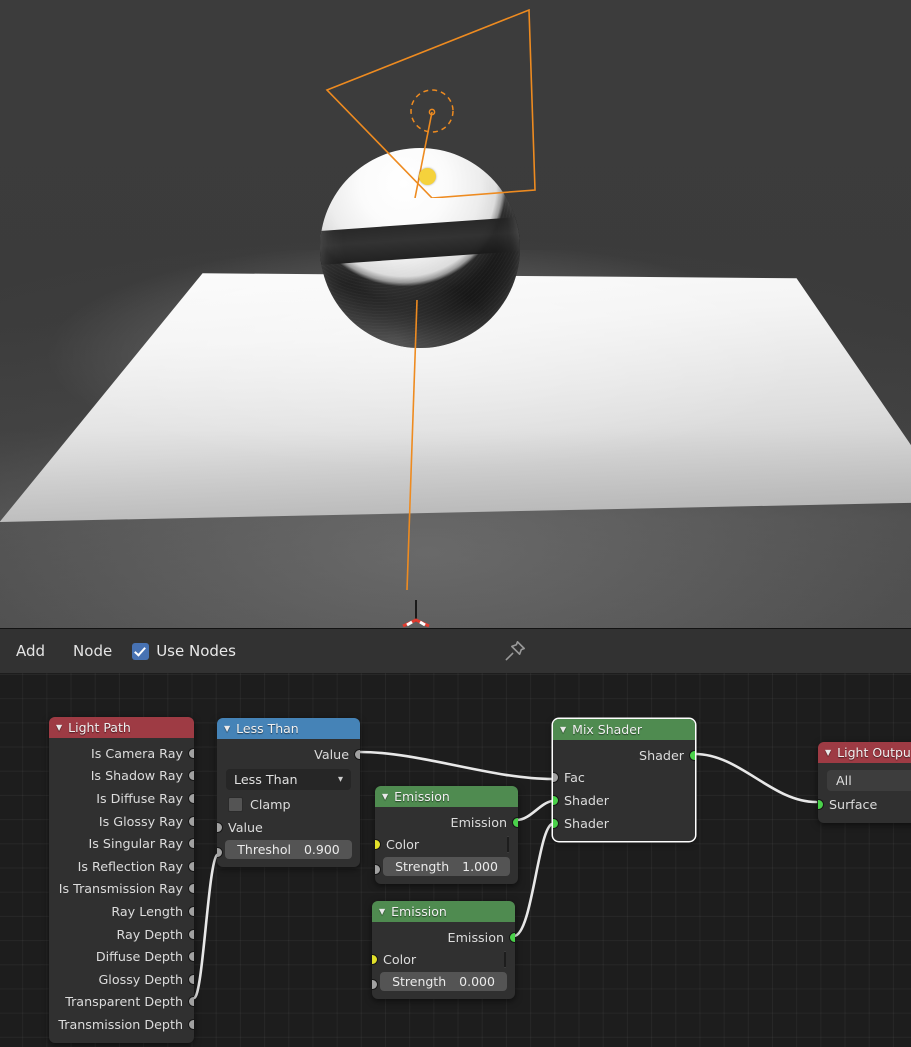 Image resolution: width=911 pixels, height=1047 pixels. I want to click on output-socket-row: Transparent Depth, so click(121, 1002).